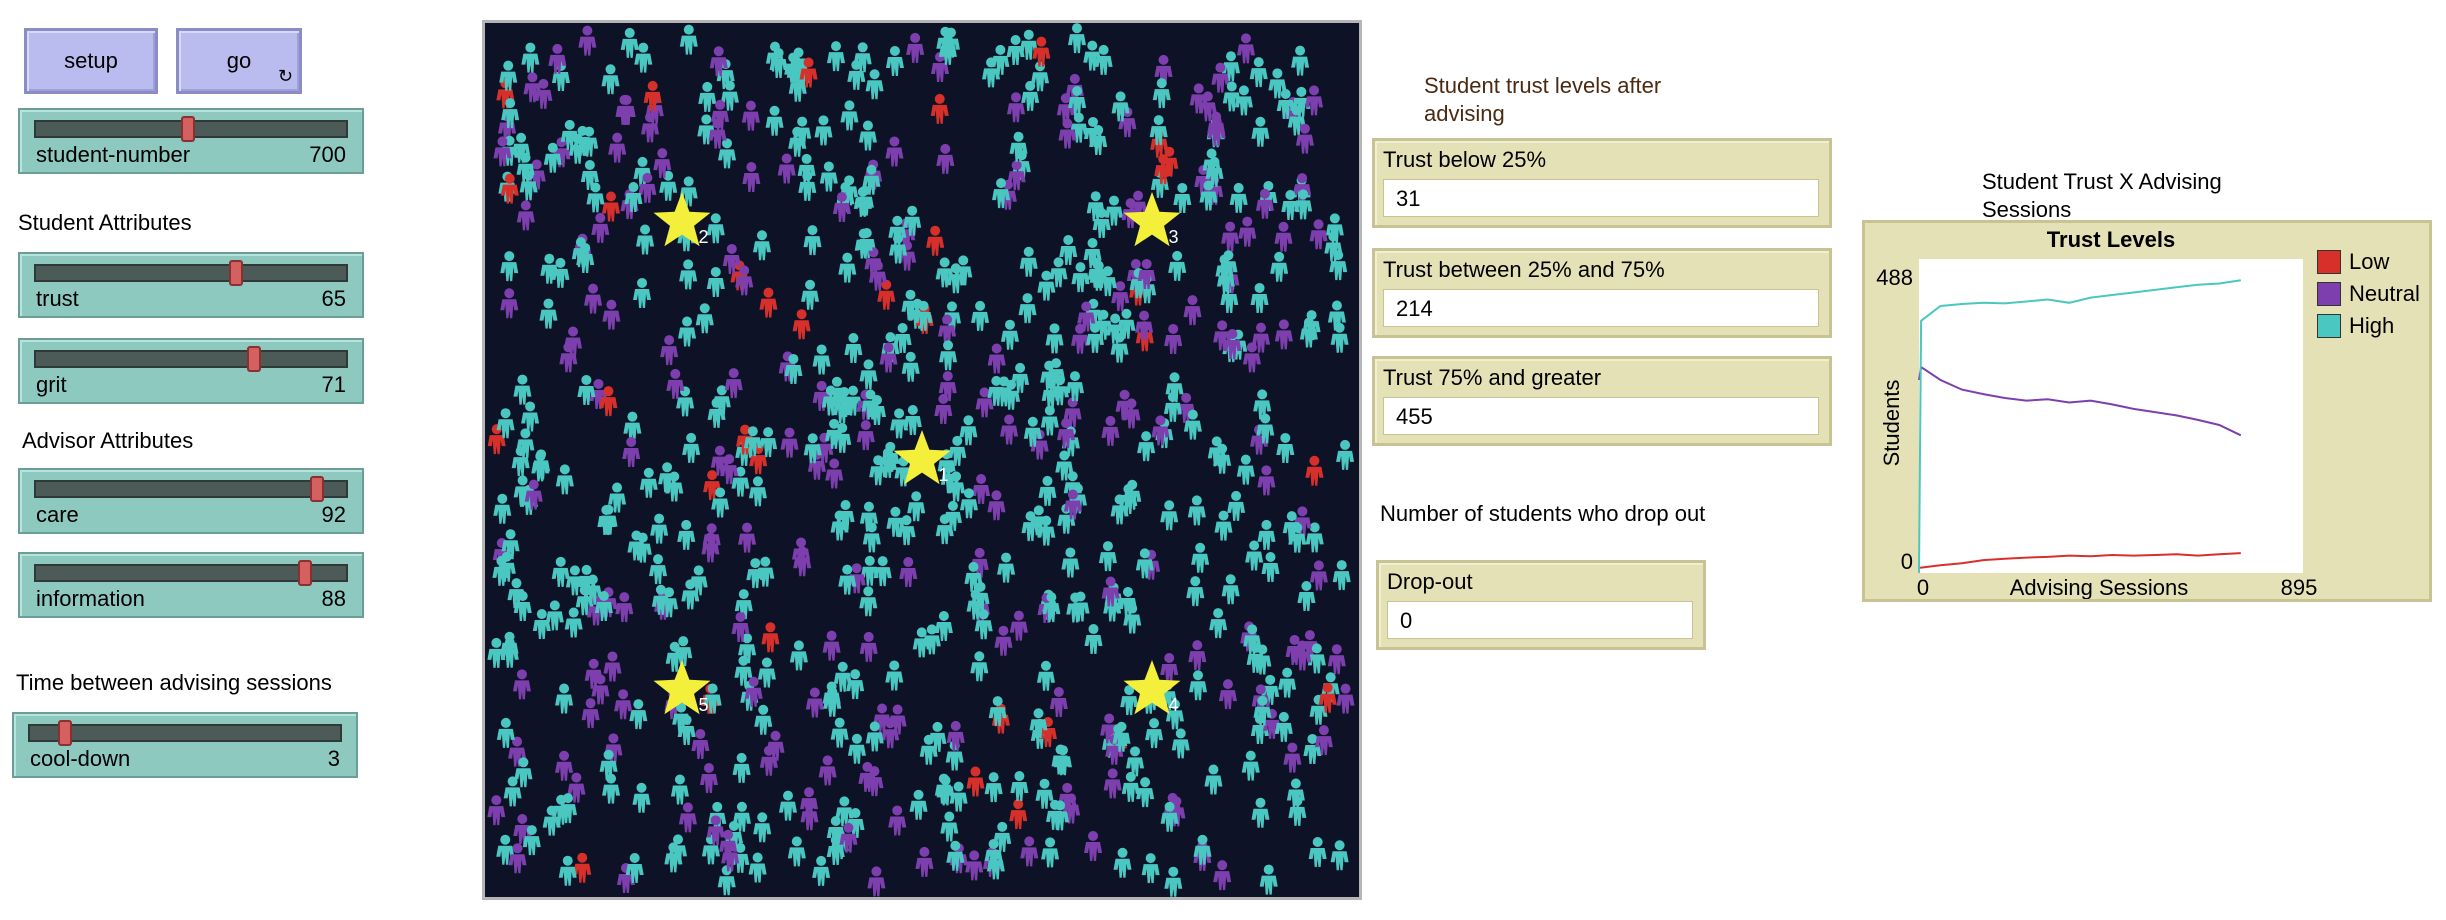 Image resolution: width=2446 pixels, height=920 pixels. Describe the element at coordinates (2329, 326) in the screenshot. I see `legend-swatch-high` at that location.